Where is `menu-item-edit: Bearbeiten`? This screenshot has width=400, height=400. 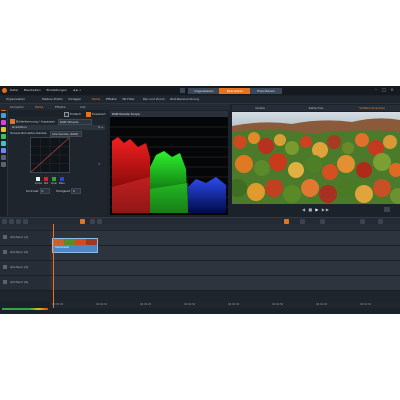
menu-item-edit: Bearbeiten is located at coordinates (32, 90).